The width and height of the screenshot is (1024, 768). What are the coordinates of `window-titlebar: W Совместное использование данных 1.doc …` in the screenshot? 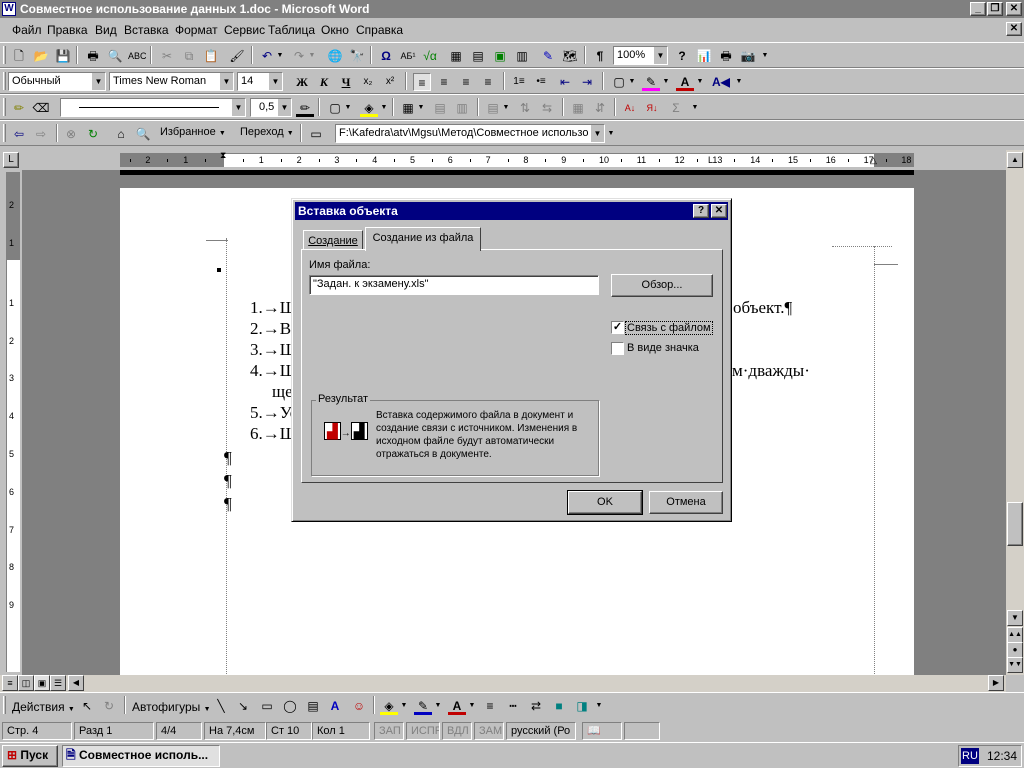 It's located at (512, 9).